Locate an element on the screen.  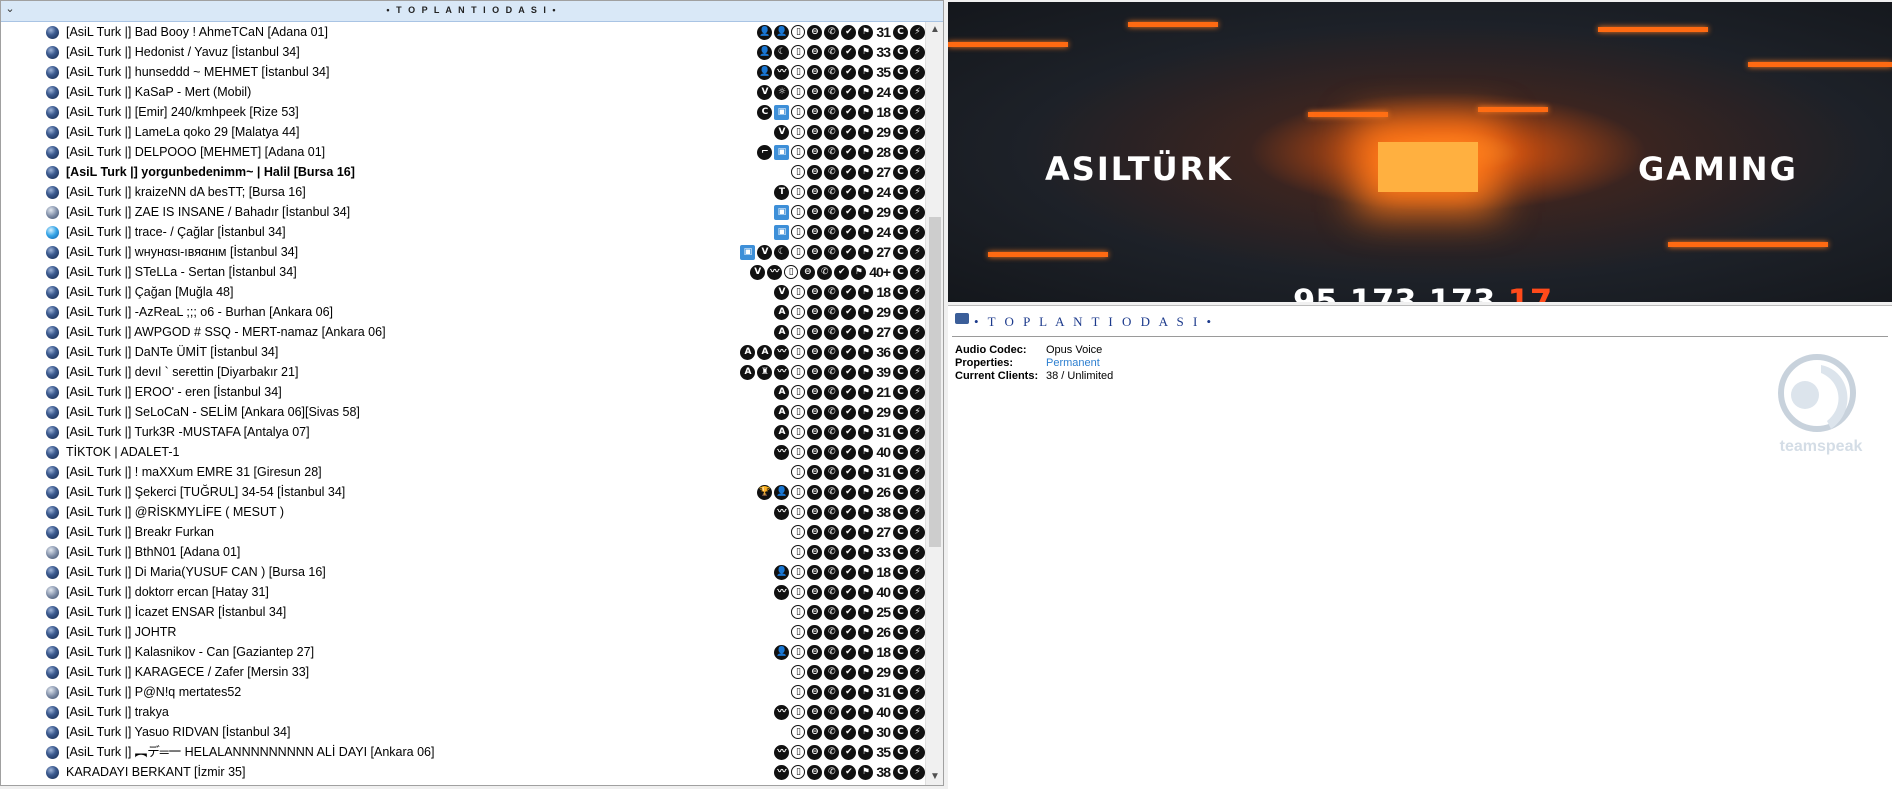
channel-header: ⌄ • T O P L A N T I O D A S I • is located at coordinates (472, 11).